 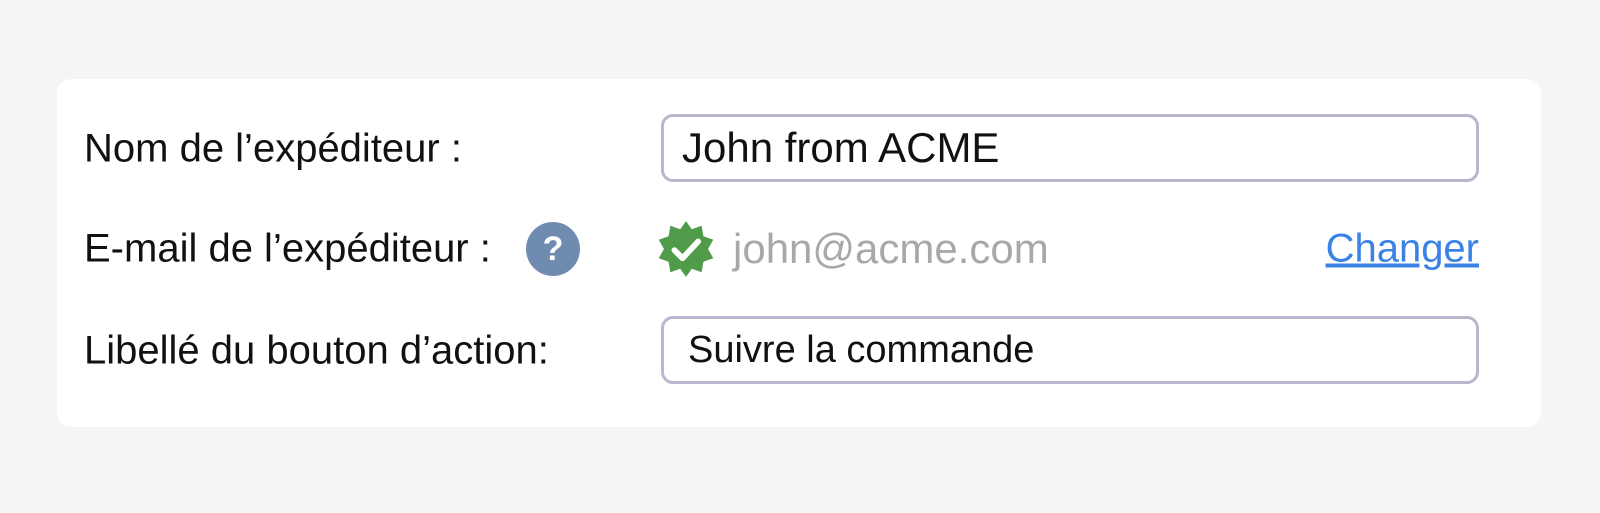 I want to click on sender-name-row: Nom de l’expéditeur :, so click(x=799, y=149).